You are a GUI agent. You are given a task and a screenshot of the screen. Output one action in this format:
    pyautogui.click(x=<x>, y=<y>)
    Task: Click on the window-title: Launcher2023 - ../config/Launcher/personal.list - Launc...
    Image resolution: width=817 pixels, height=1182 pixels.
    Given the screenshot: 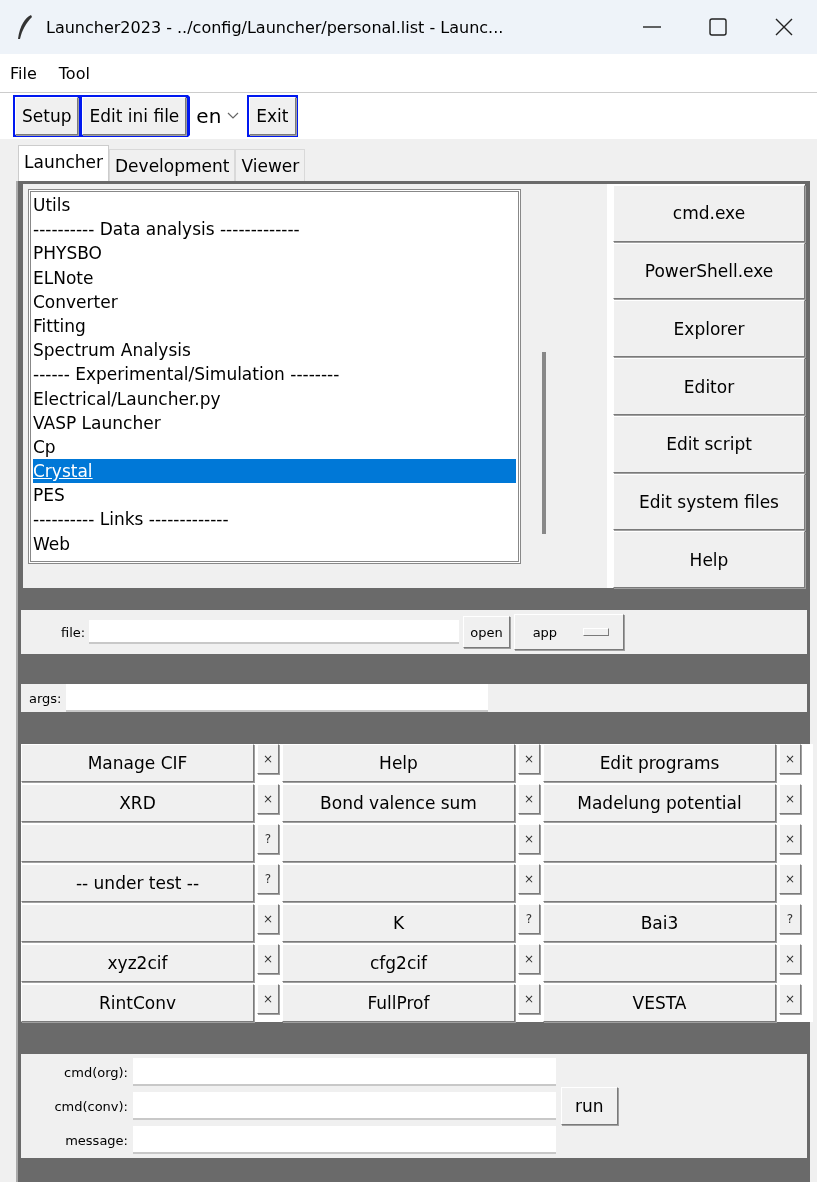 What is the action you would take?
    pyautogui.click(x=275, y=27)
    